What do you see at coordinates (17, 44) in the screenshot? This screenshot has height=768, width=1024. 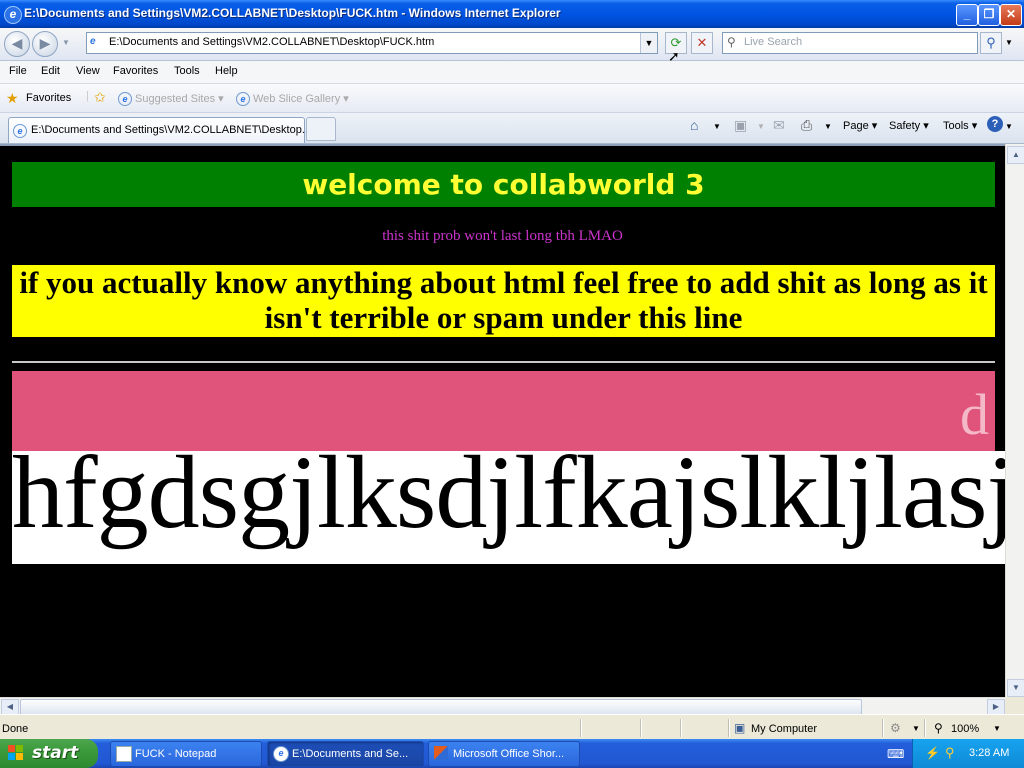 I see `back-button: ◀` at bounding box center [17, 44].